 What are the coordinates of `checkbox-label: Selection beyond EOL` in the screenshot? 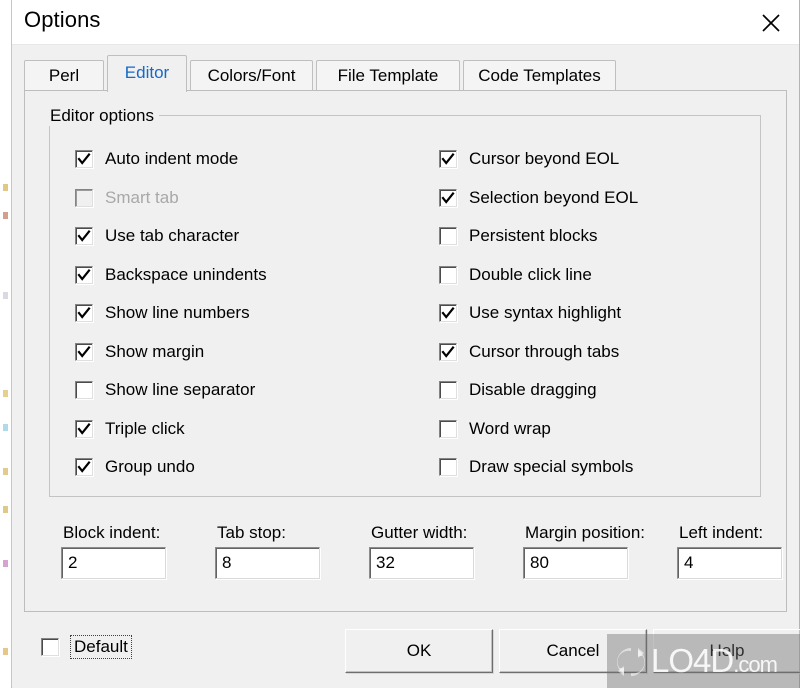 It's located at (554, 197).